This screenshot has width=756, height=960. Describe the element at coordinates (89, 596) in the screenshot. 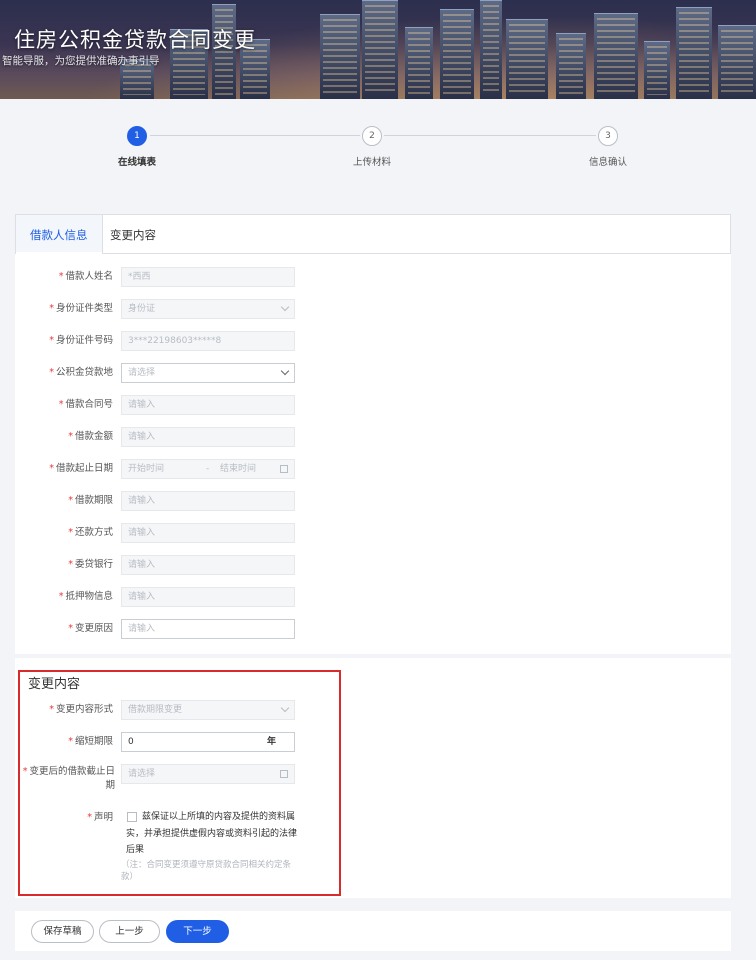

I see `collateral-label: 抵押物信息` at that location.